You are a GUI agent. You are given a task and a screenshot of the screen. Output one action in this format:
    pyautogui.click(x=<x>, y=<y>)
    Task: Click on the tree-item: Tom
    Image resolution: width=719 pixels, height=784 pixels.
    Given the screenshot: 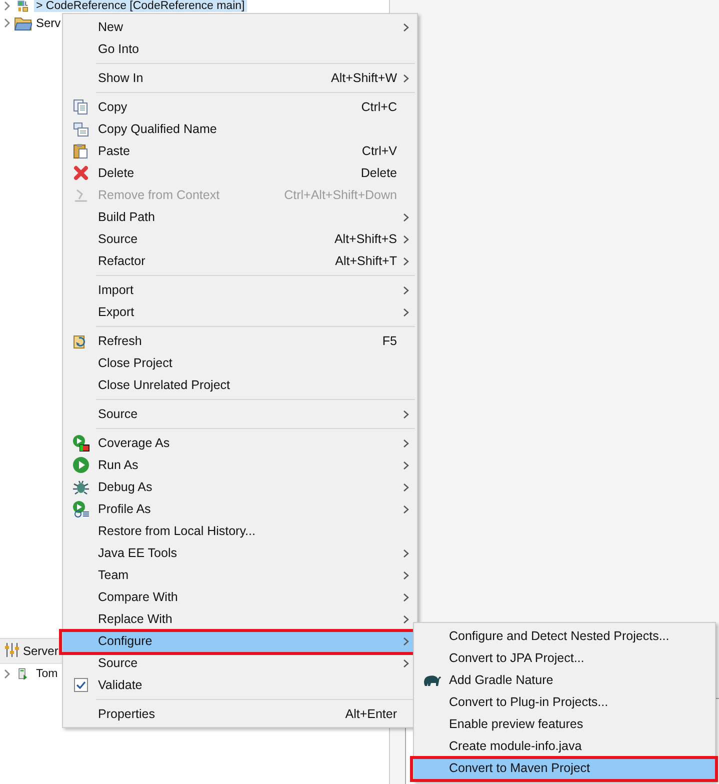 What is the action you would take?
    pyautogui.click(x=47, y=674)
    